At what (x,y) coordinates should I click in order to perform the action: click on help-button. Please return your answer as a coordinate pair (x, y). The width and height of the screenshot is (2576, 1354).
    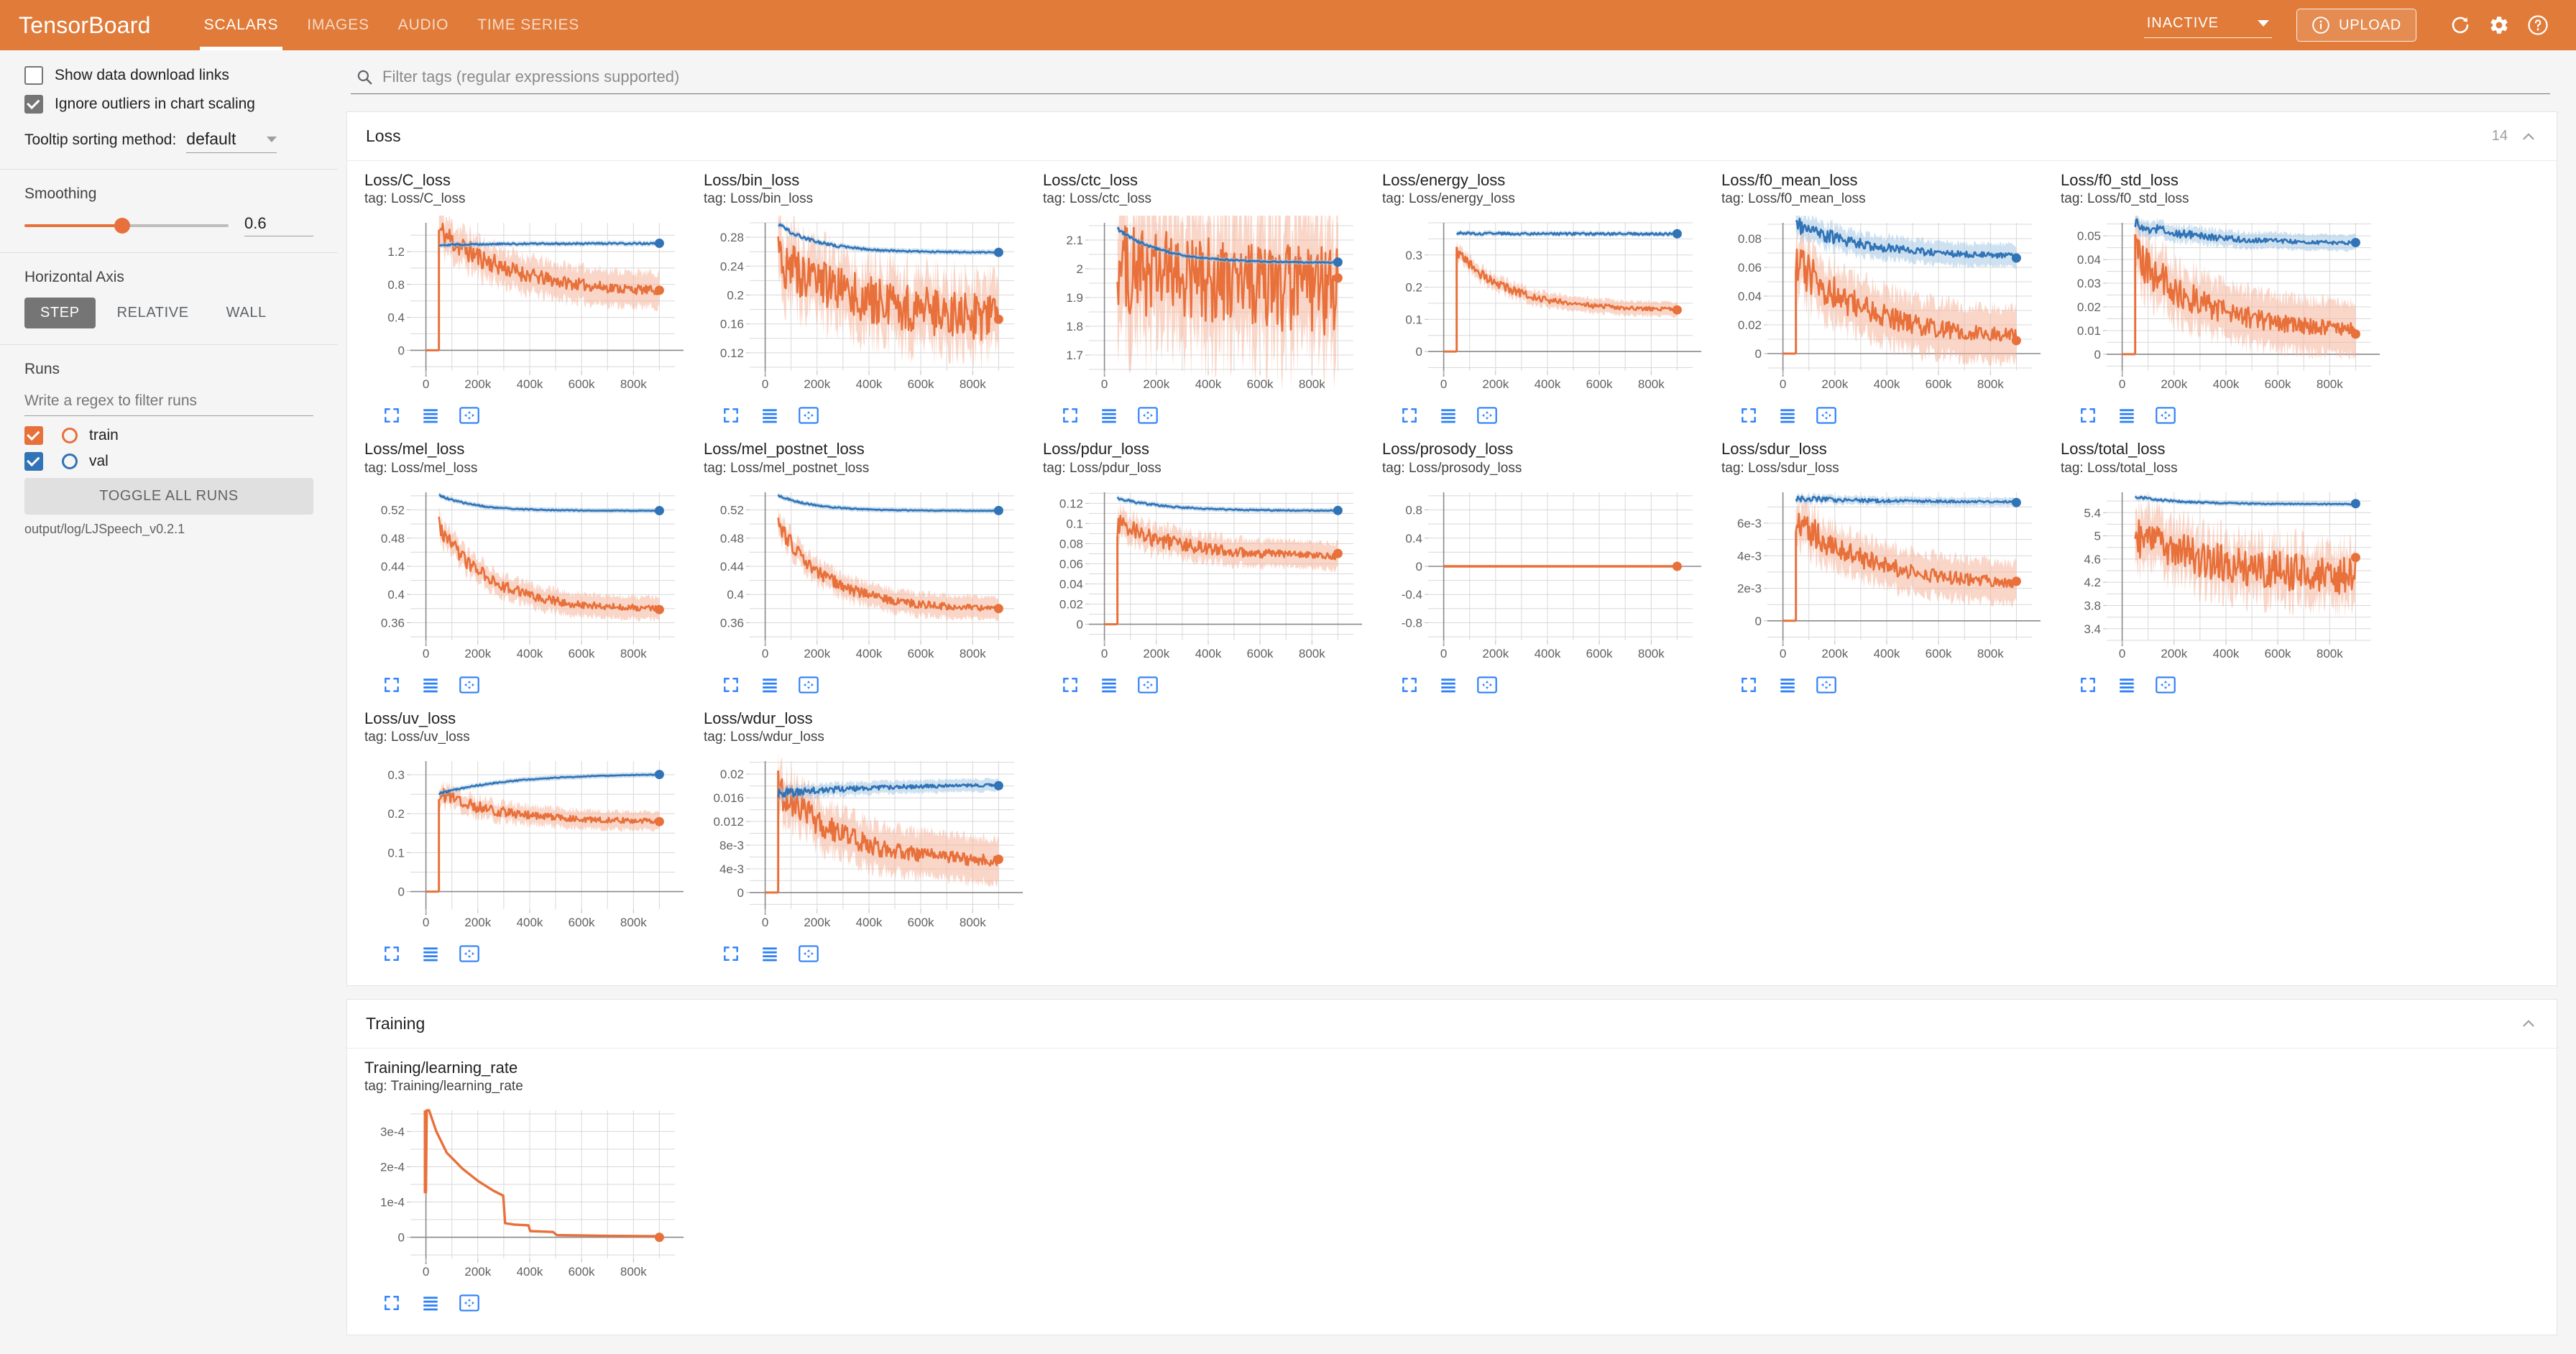
    Looking at the image, I should click on (2537, 25).